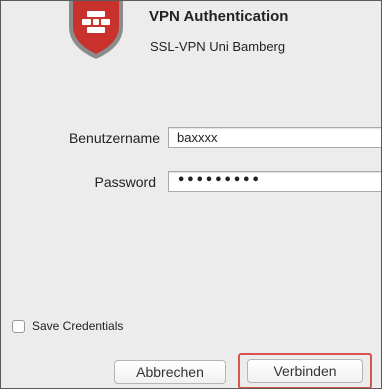  Describe the element at coordinates (170, 372) in the screenshot. I see `cancel-button: Abbrechen` at that location.